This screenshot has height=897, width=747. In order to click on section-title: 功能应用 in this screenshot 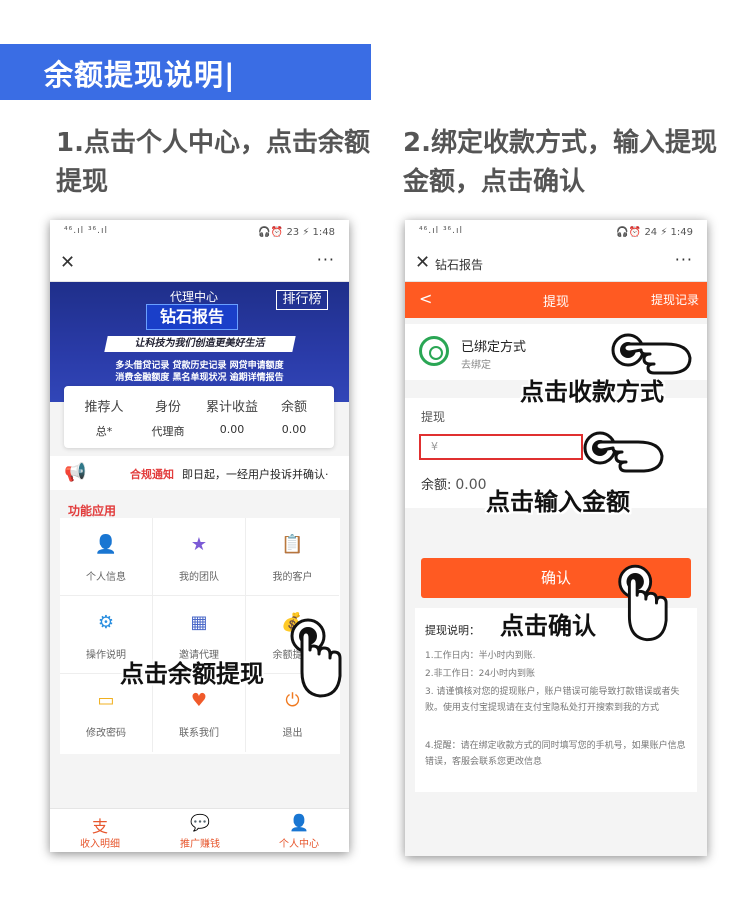, I will do `click(92, 511)`.